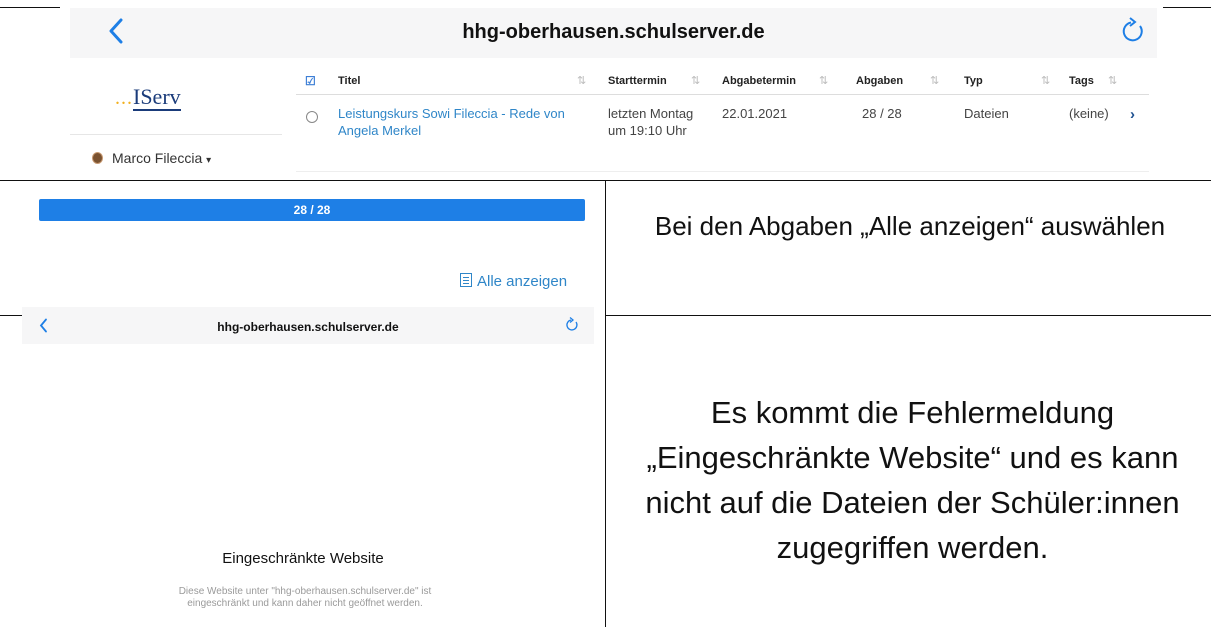 This screenshot has width=1211, height=627. I want to click on browser-url-title: hhg-oberhausen.schulserver.de, so click(613, 32).